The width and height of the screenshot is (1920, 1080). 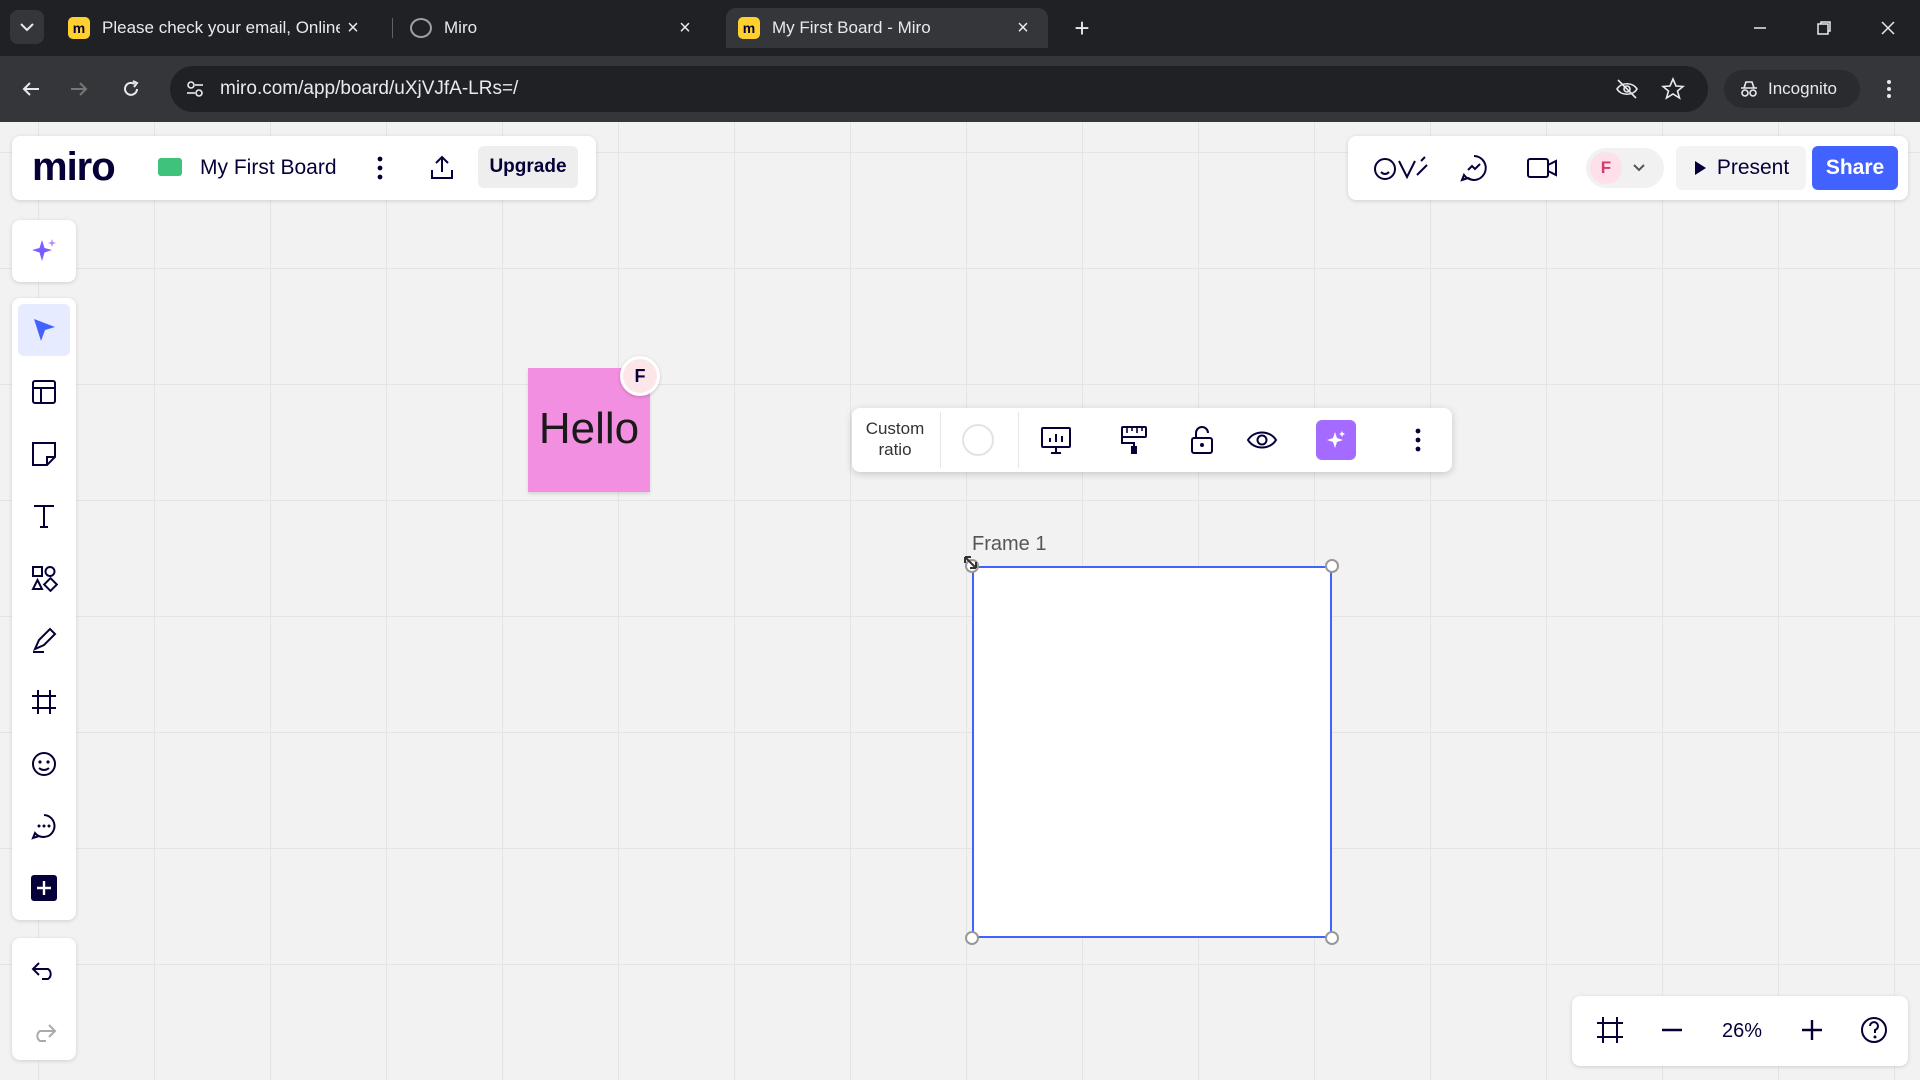 I want to click on back-button, so click(x=31, y=89).